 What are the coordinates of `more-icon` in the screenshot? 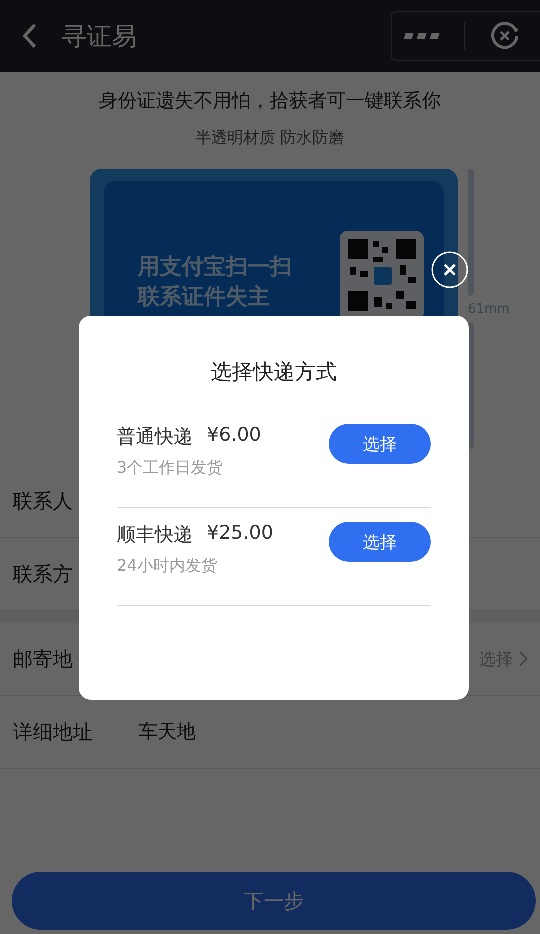 It's located at (422, 36).